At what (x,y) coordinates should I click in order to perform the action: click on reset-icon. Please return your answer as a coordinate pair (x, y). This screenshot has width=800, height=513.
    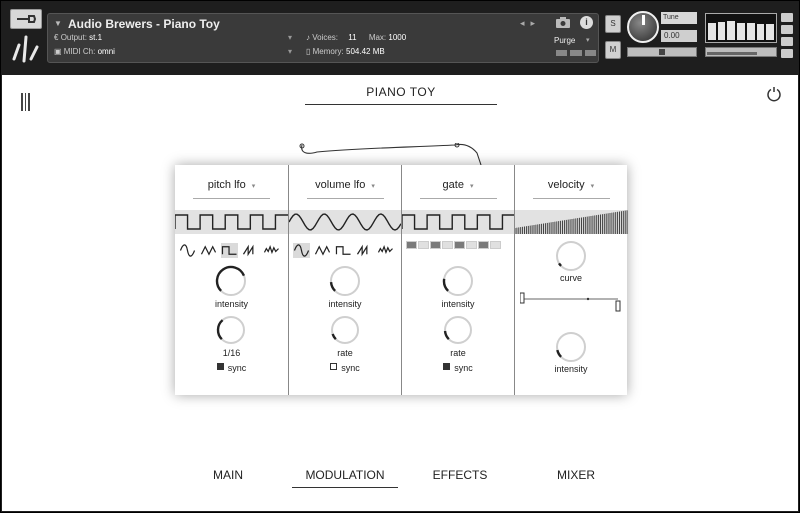
    Looking at the image, I should click on (774, 94).